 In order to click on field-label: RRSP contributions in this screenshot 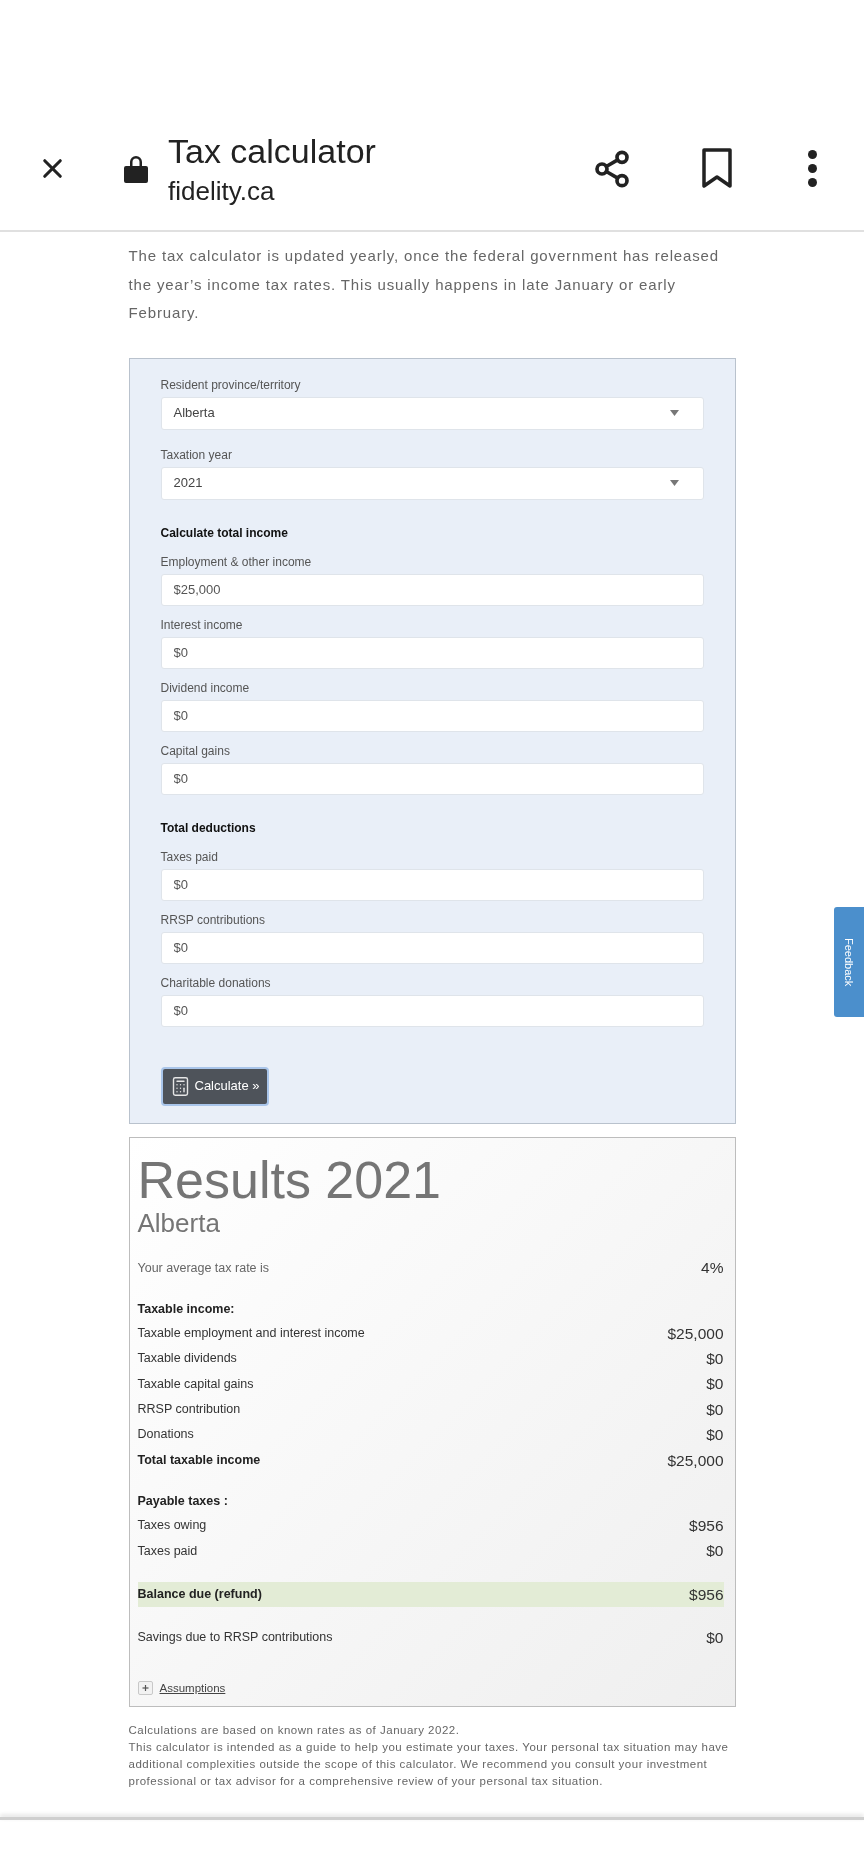, I will do `click(213, 919)`.